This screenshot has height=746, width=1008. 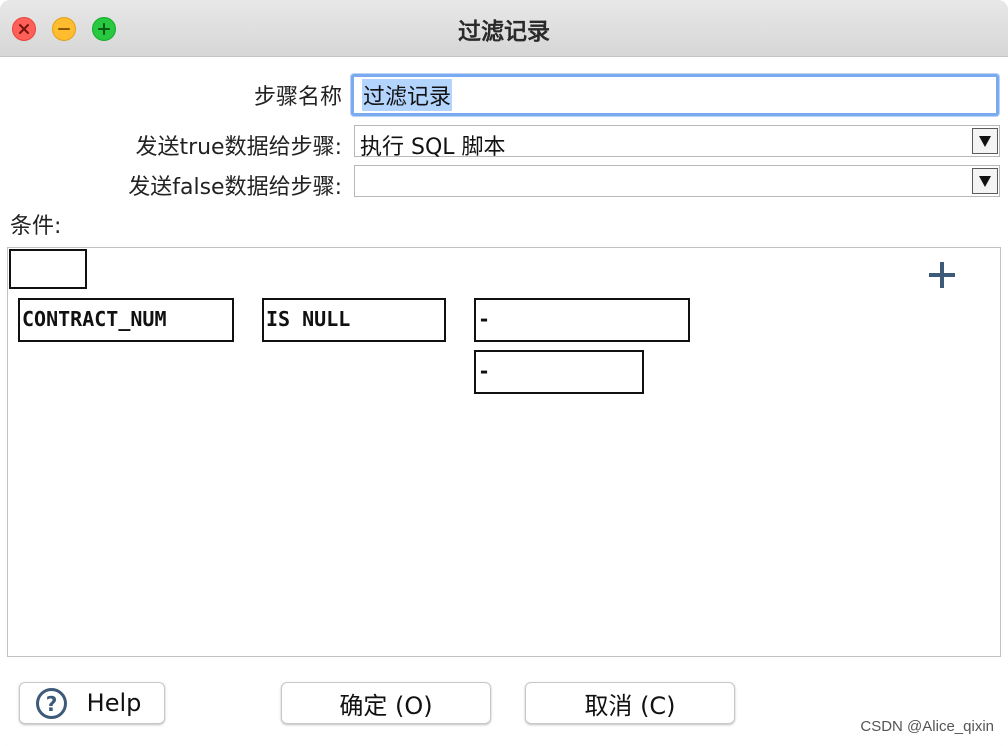 What do you see at coordinates (433, 147) in the screenshot?
I see `true-step-value: 执行 SQL 脚本` at bounding box center [433, 147].